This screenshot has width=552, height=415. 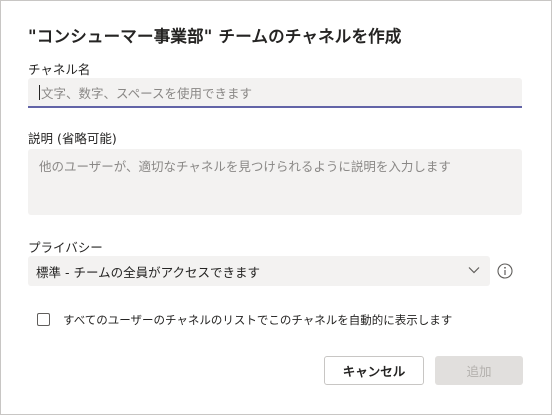 What do you see at coordinates (147, 93) in the screenshot?
I see `channel-name-placeholder: 文字、数字、スペースを使用できます` at bounding box center [147, 93].